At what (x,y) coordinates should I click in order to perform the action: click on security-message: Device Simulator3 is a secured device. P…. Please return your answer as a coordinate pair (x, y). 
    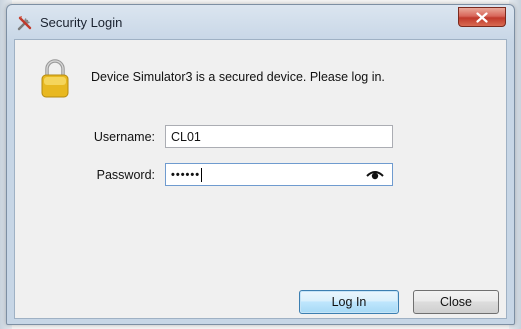
    Looking at the image, I should click on (238, 77).